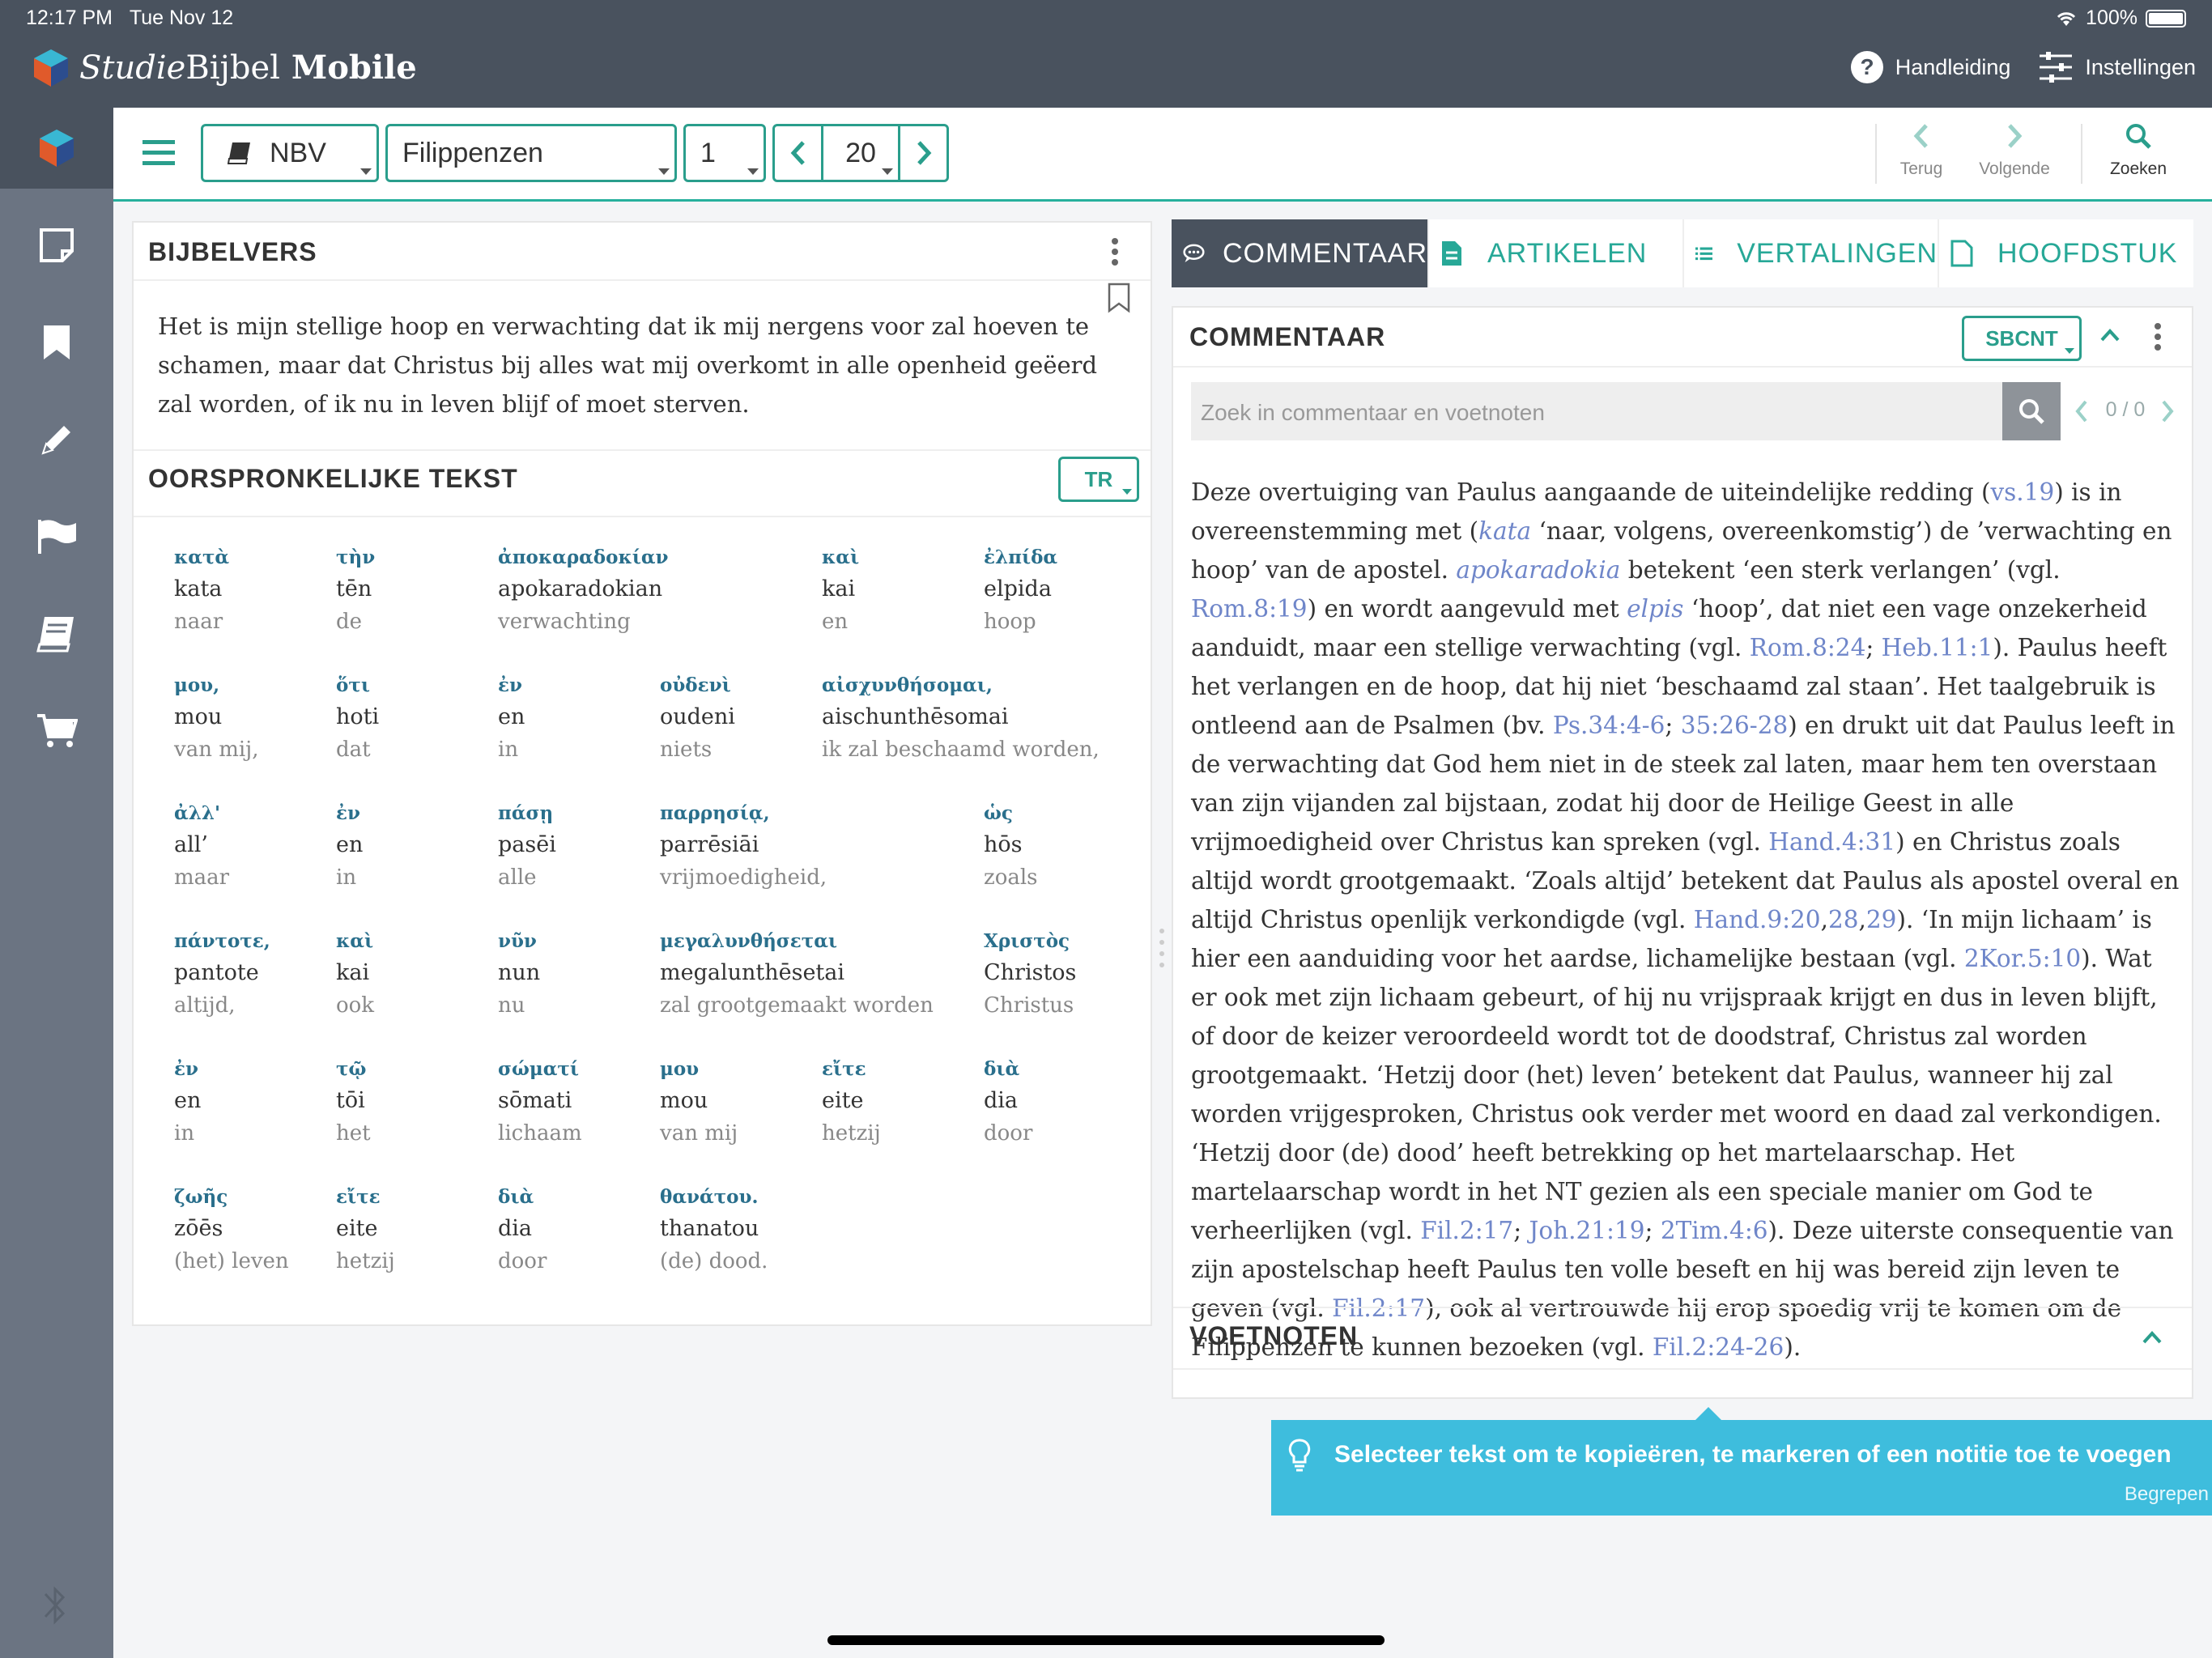 This screenshot has height=1658, width=2212. What do you see at coordinates (1505, 531) in the screenshot?
I see `greek-term-link: kata` at bounding box center [1505, 531].